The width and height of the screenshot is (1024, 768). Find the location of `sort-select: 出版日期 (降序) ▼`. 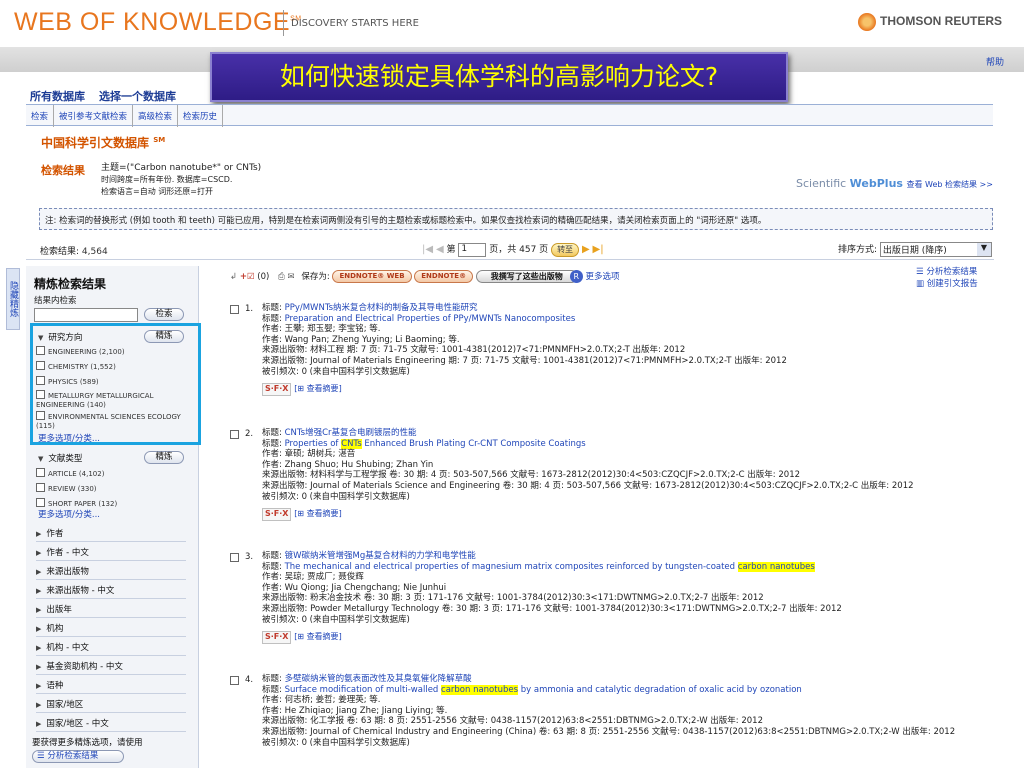

sort-select: 出版日期 (降序) ▼ is located at coordinates (935, 249).